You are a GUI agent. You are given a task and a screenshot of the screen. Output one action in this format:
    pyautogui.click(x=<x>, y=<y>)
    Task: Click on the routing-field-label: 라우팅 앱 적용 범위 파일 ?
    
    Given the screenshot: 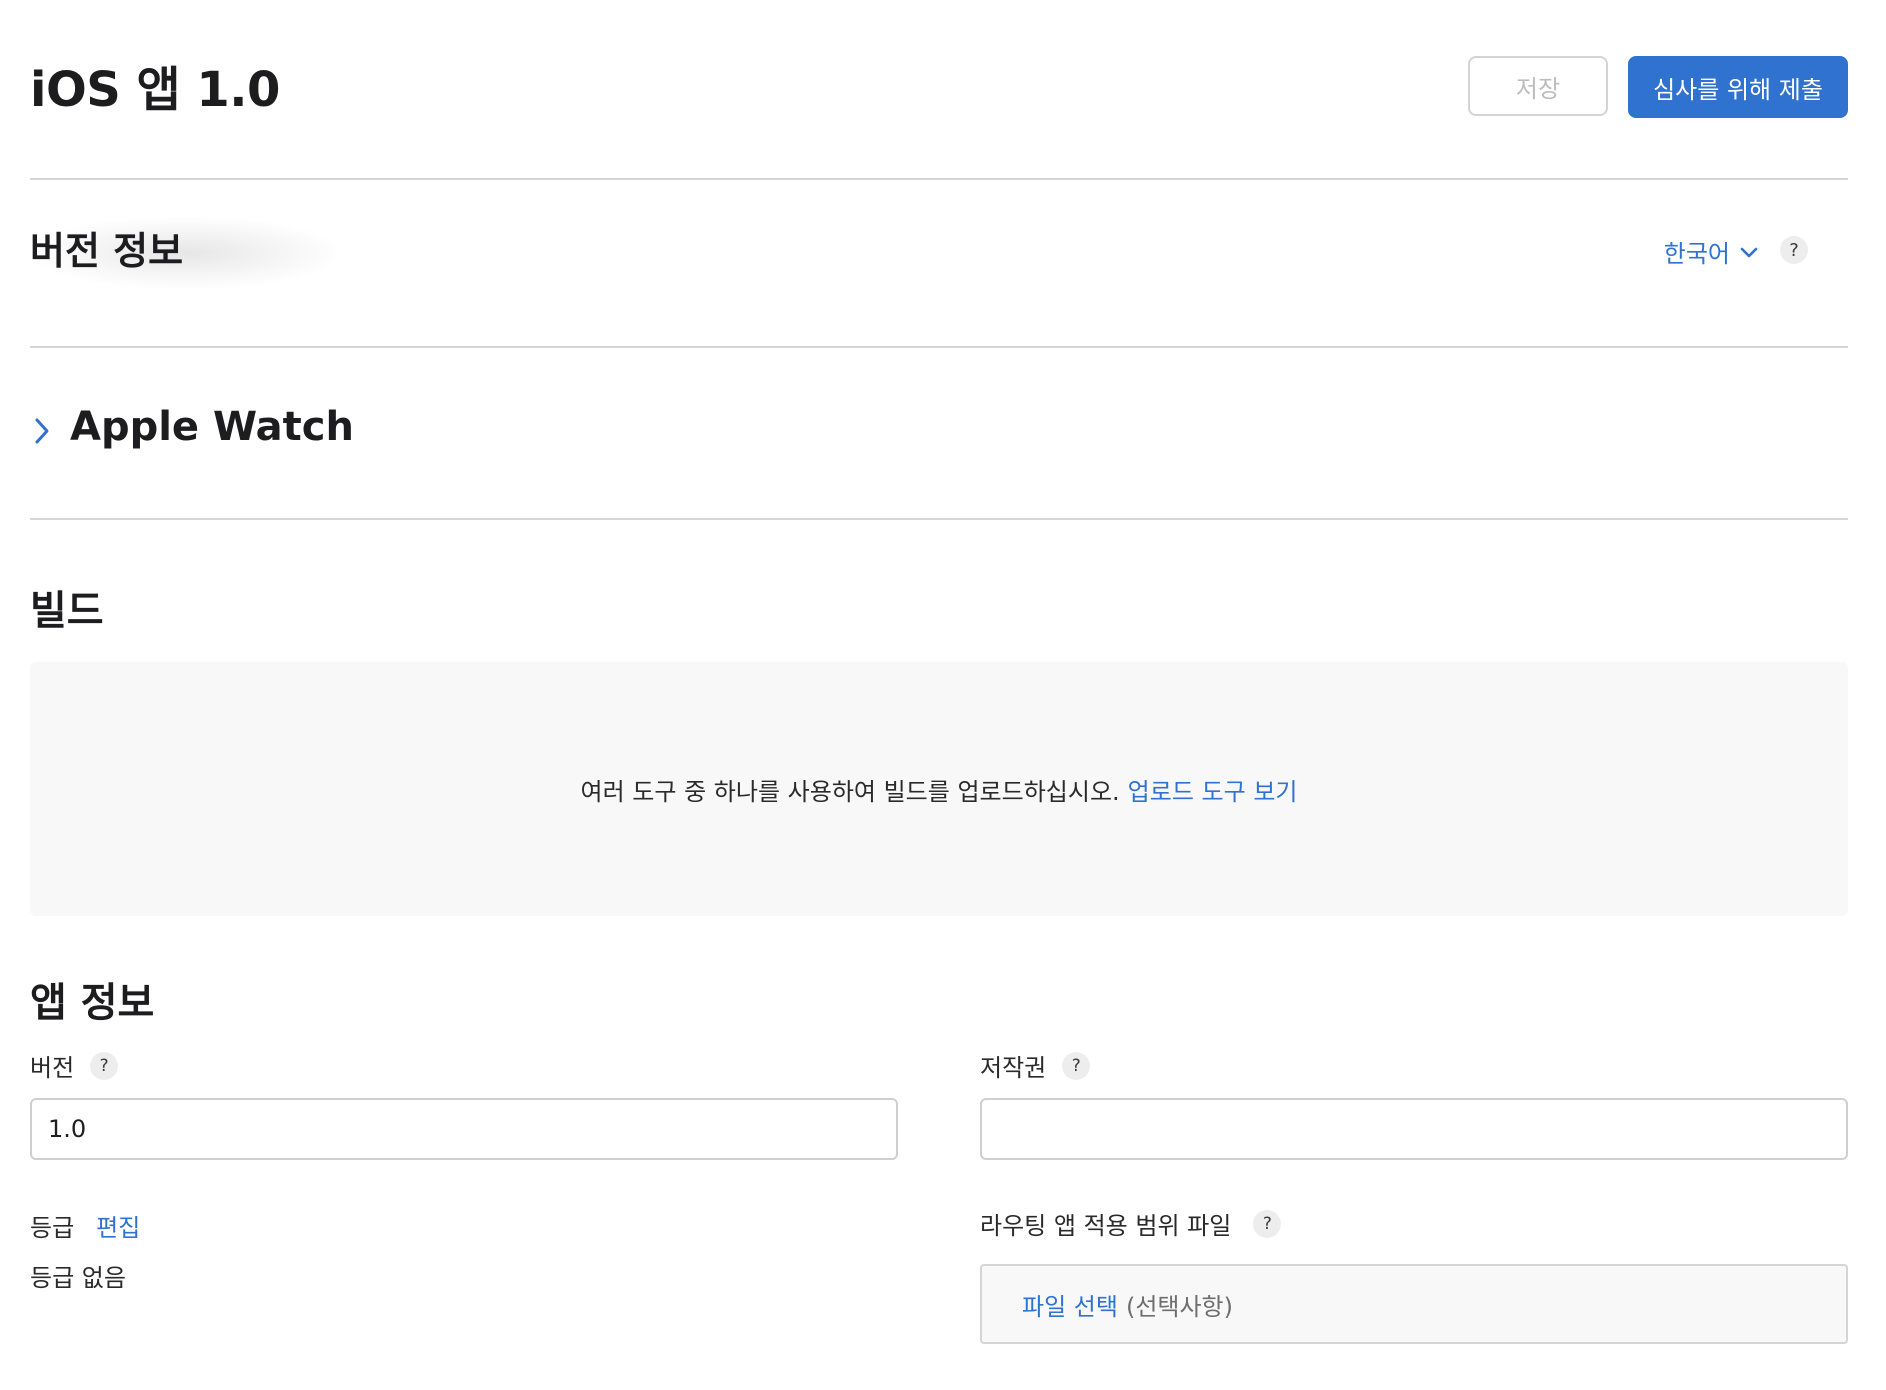 What is the action you would take?
    pyautogui.click(x=1131, y=1223)
    